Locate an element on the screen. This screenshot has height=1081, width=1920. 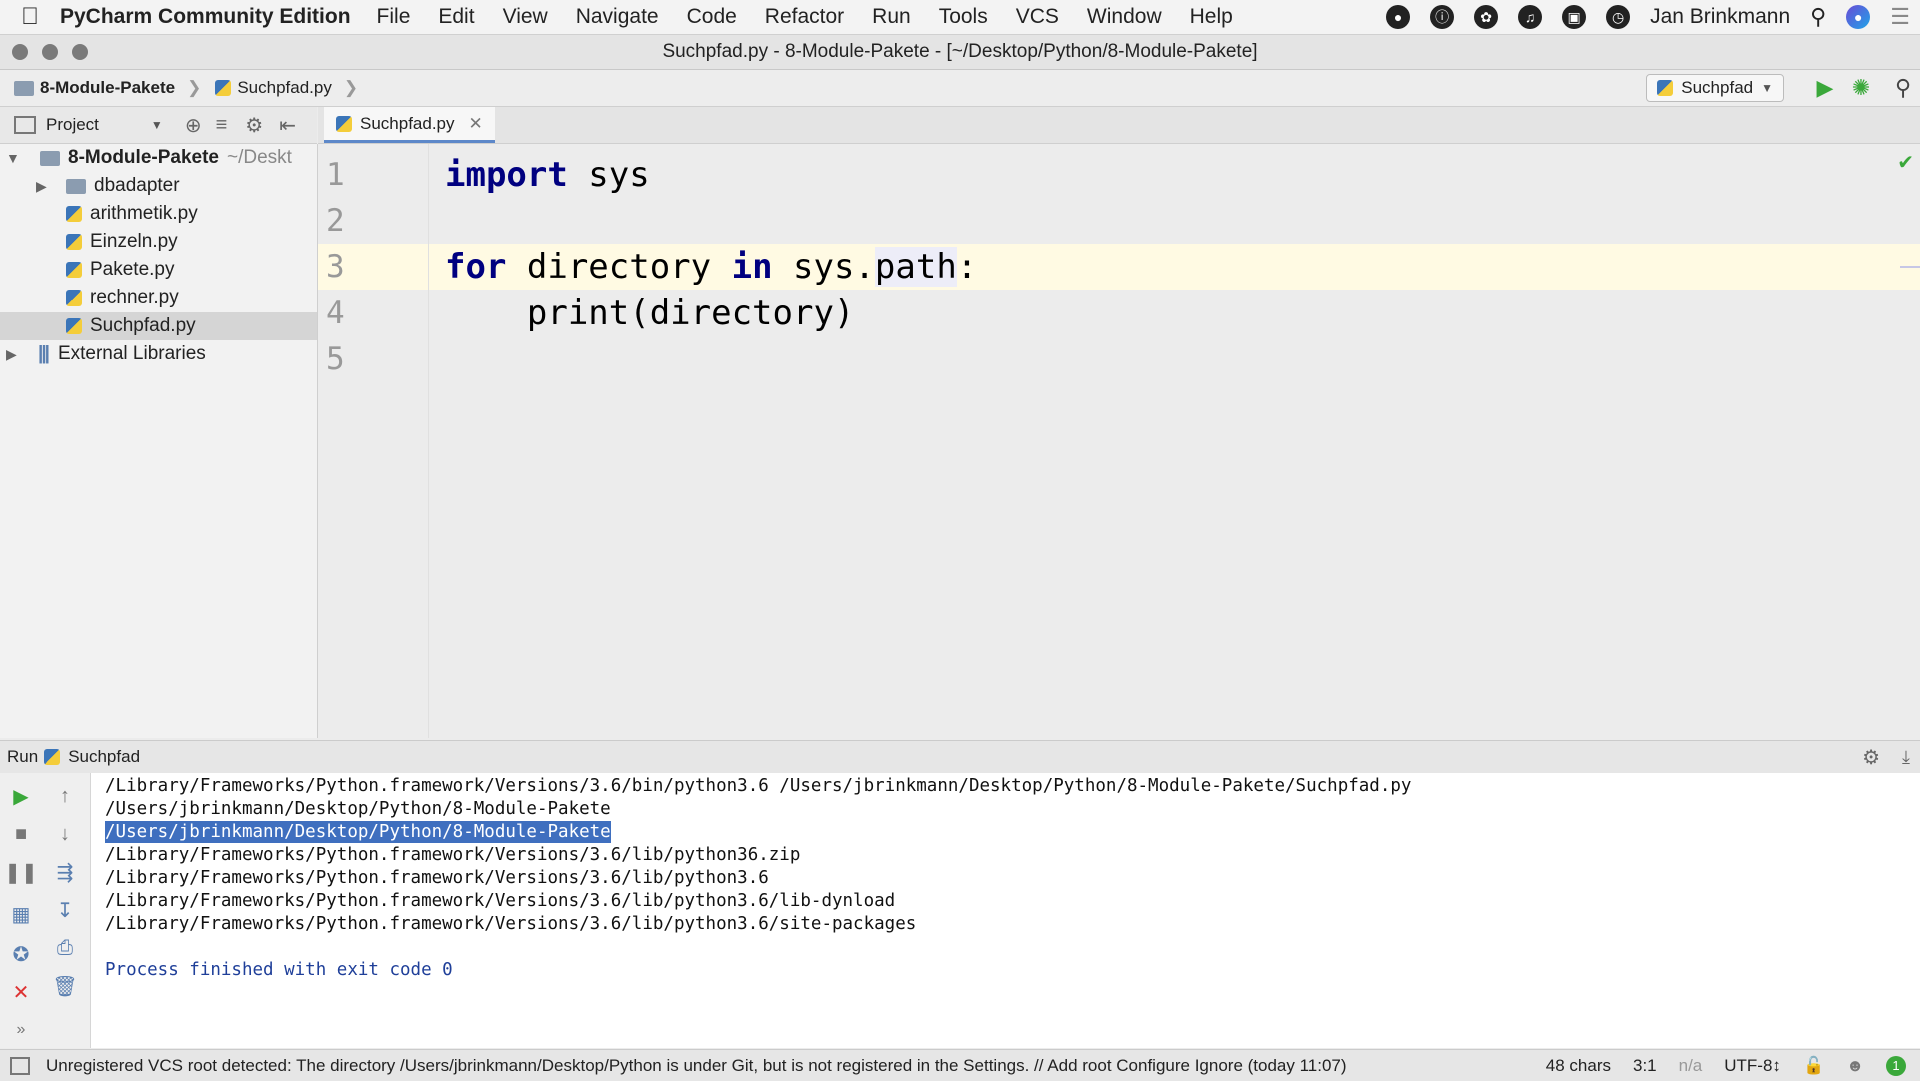
headphones-icon: ♫ is located at coordinates (1530, 17).